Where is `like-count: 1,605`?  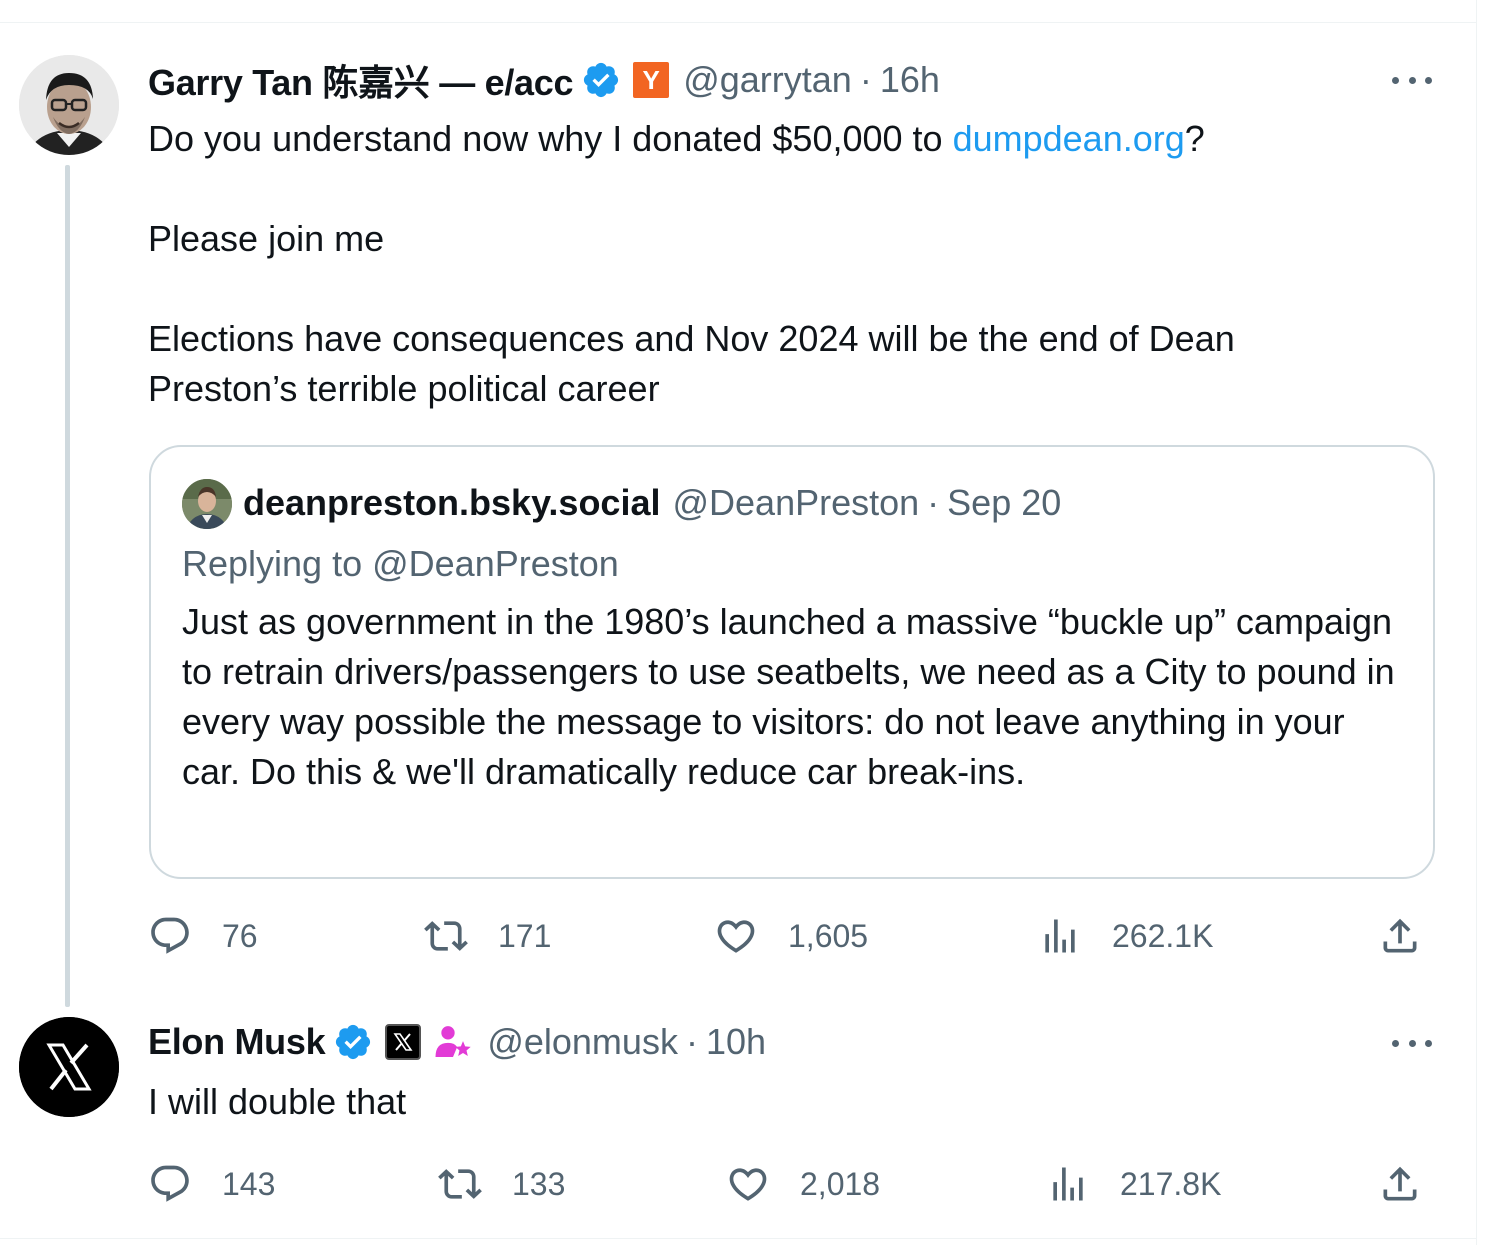
like-count: 1,605 is located at coordinates (828, 935).